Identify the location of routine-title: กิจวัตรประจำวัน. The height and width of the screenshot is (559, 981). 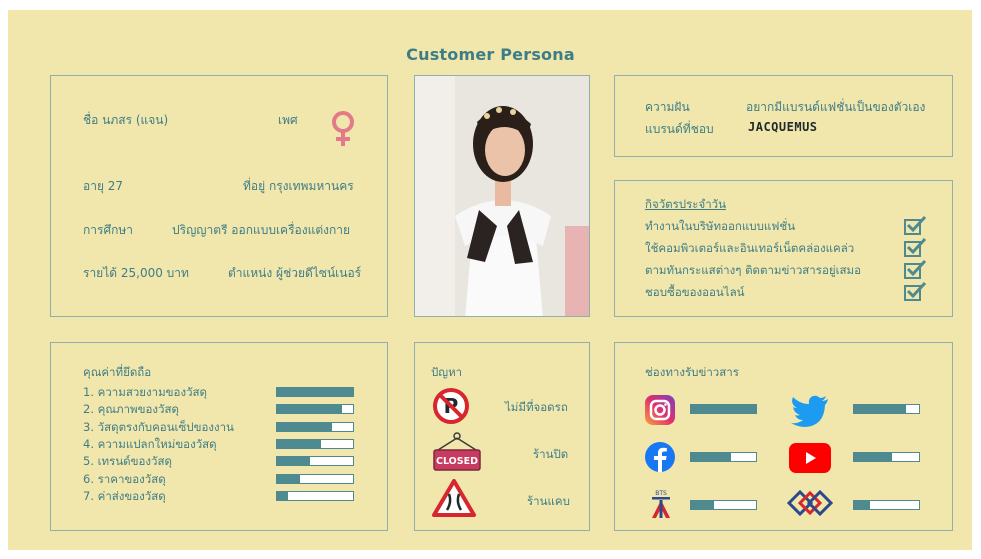
(685, 204).